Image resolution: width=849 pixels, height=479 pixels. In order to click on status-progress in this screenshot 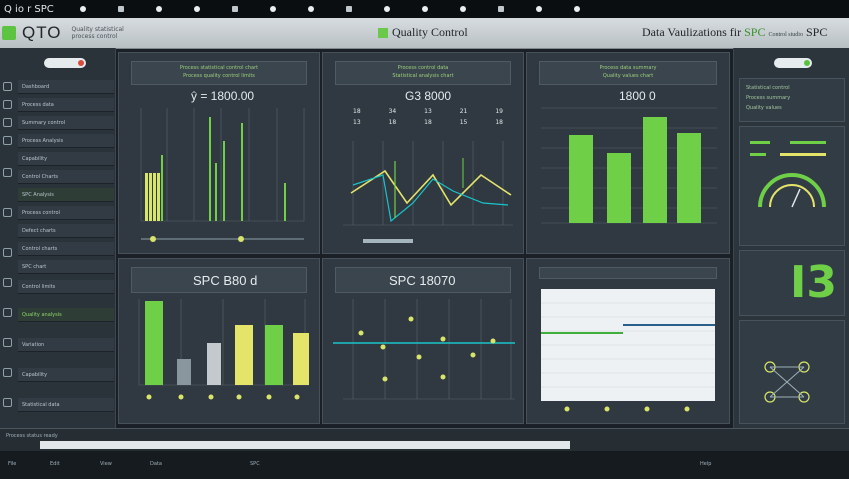, I will do `click(305, 445)`.